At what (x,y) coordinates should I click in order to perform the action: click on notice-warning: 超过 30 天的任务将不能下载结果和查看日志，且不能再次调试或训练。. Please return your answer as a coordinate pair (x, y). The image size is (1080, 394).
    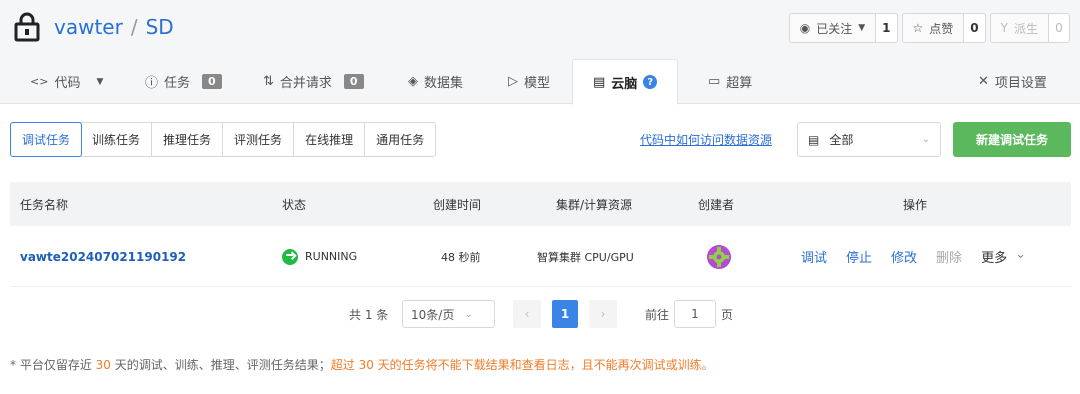
    Looking at the image, I should click on (522, 365).